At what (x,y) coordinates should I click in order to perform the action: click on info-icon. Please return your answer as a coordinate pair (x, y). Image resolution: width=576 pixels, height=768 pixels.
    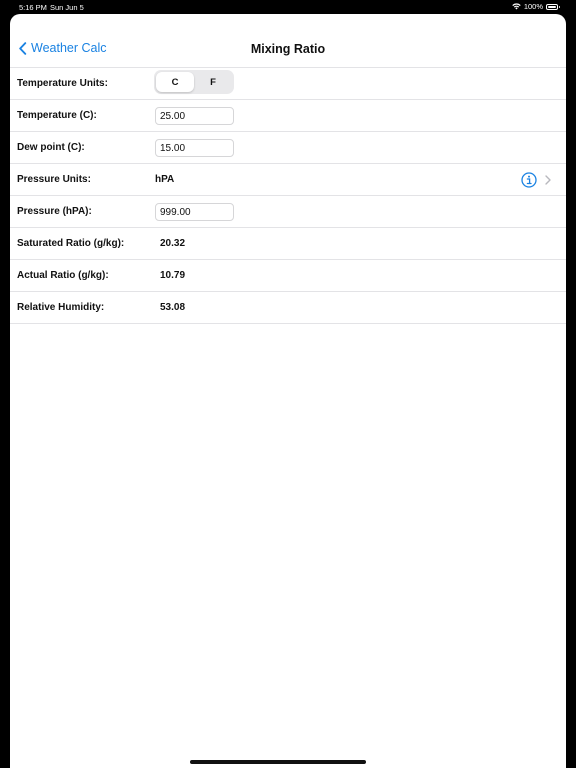
    Looking at the image, I should click on (529, 180).